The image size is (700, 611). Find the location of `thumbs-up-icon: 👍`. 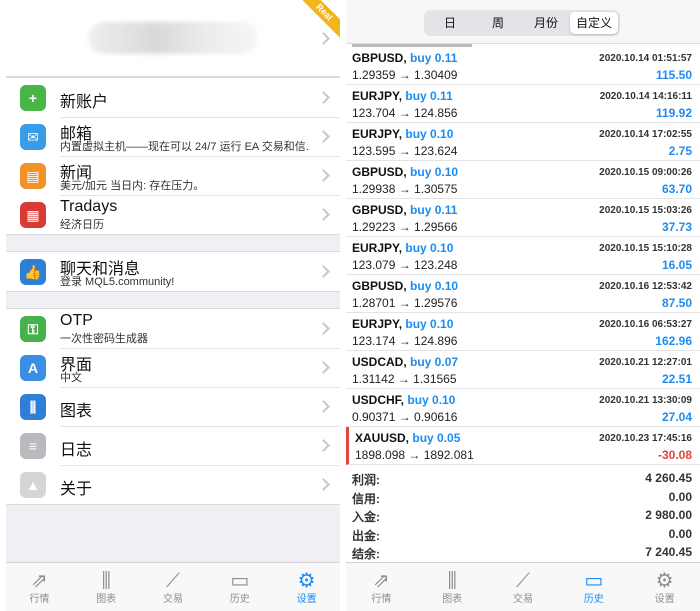

thumbs-up-icon: 👍 is located at coordinates (33, 272).